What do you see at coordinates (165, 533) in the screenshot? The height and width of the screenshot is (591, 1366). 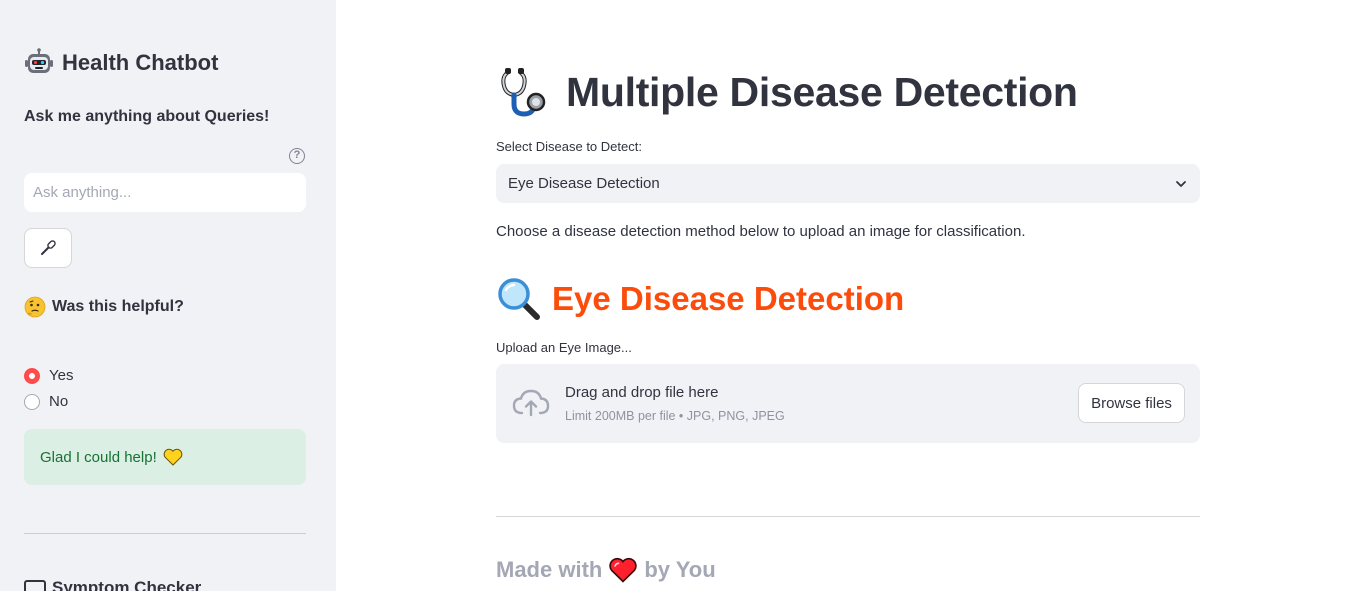 I see `sidebar-divider` at bounding box center [165, 533].